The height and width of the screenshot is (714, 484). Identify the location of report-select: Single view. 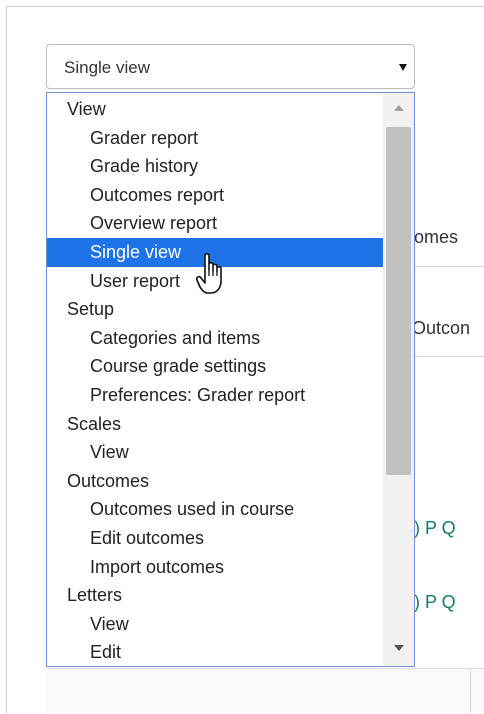
(230, 66).